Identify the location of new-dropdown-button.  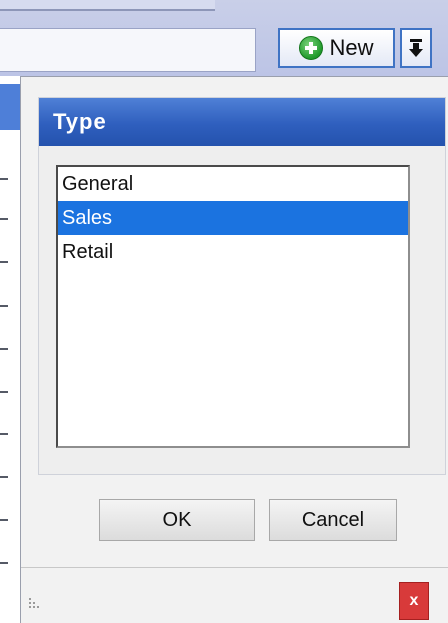
(416, 48).